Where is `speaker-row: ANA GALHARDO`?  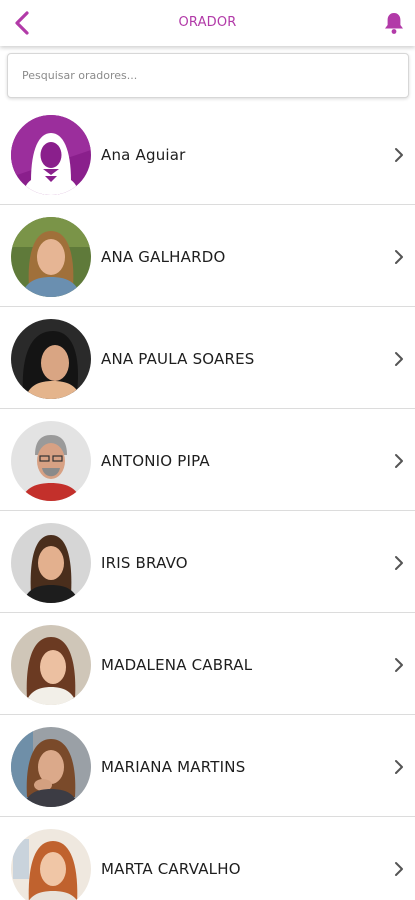 speaker-row: ANA GALHARDO is located at coordinates (207, 256).